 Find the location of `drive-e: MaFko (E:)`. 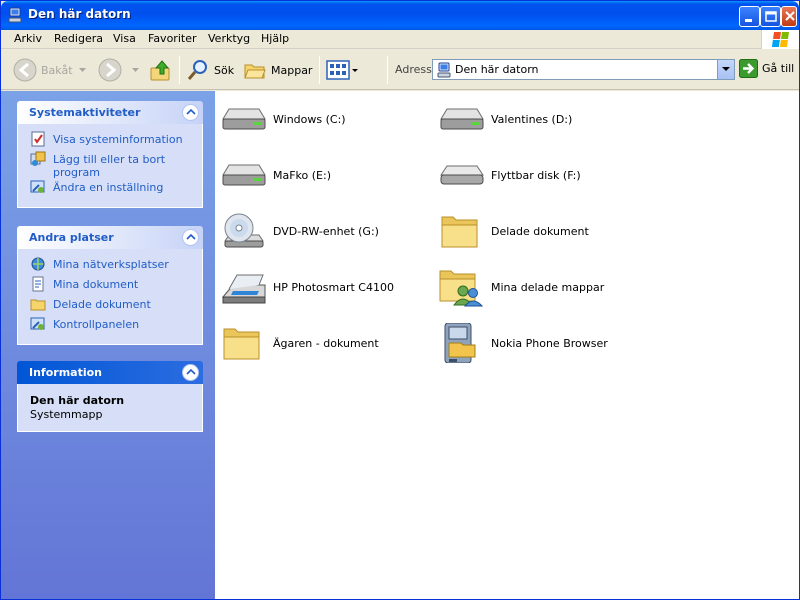

drive-e: MaFko (E:) is located at coordinates (324, 175).